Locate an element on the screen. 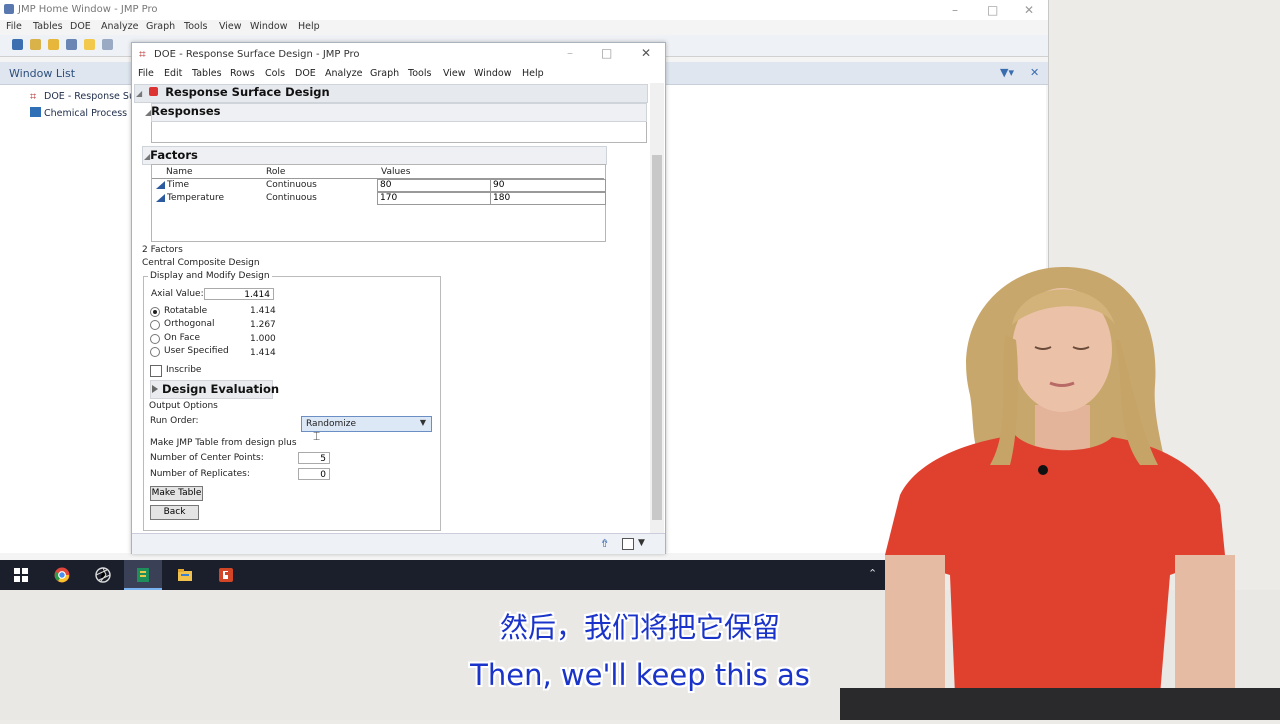 This screenshot has width=1280, height=724. factor-low-value: 170 is located at coordinates (434, 198).